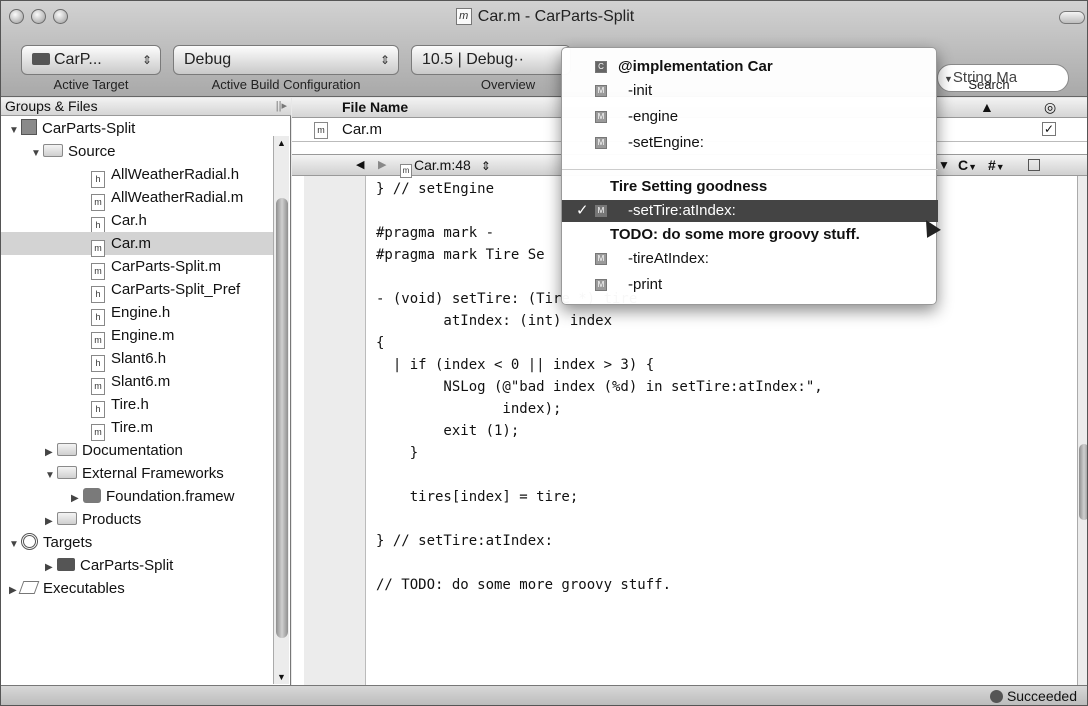 This screenshot has width=1088, height=706. I want to click on includes-menu-label: #, so click(992, 165).